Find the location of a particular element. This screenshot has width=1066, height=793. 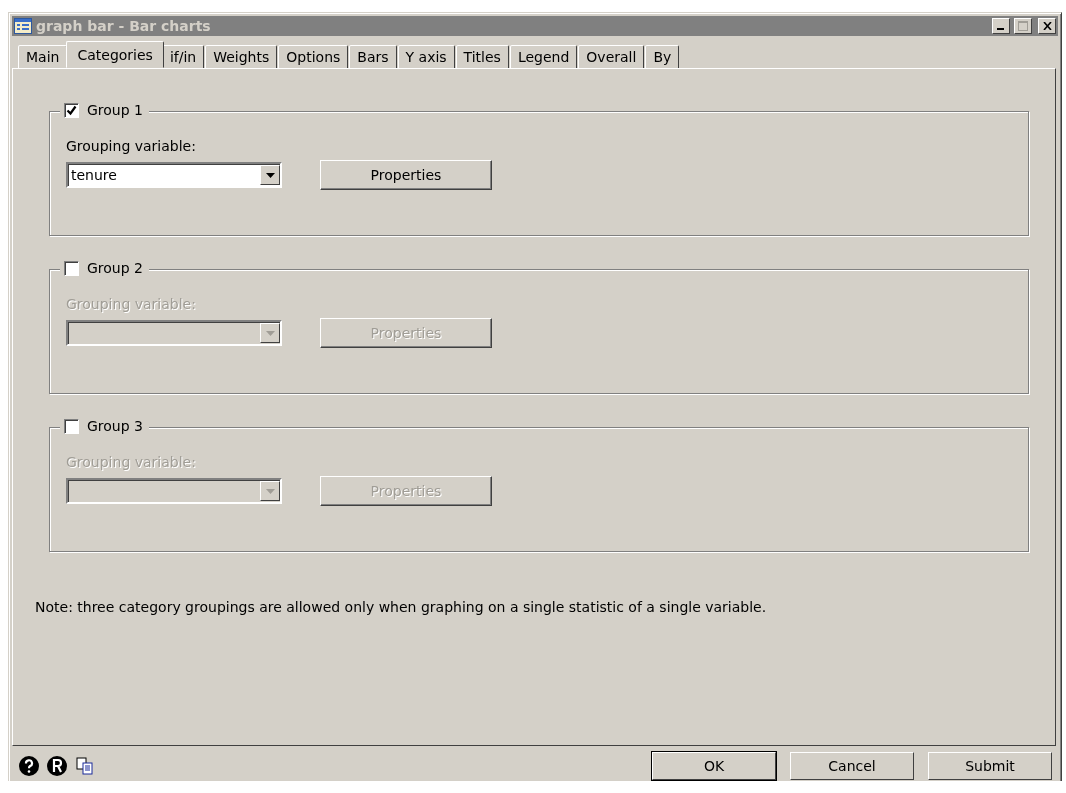

tab: Y axis is located at coordinates (426, 56).